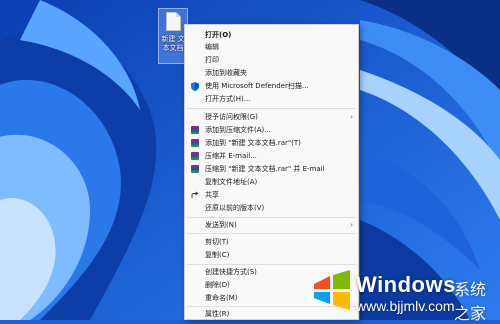 The image size is (500, 324). I want to click on watermark-title: Windows, so click(406, 284).